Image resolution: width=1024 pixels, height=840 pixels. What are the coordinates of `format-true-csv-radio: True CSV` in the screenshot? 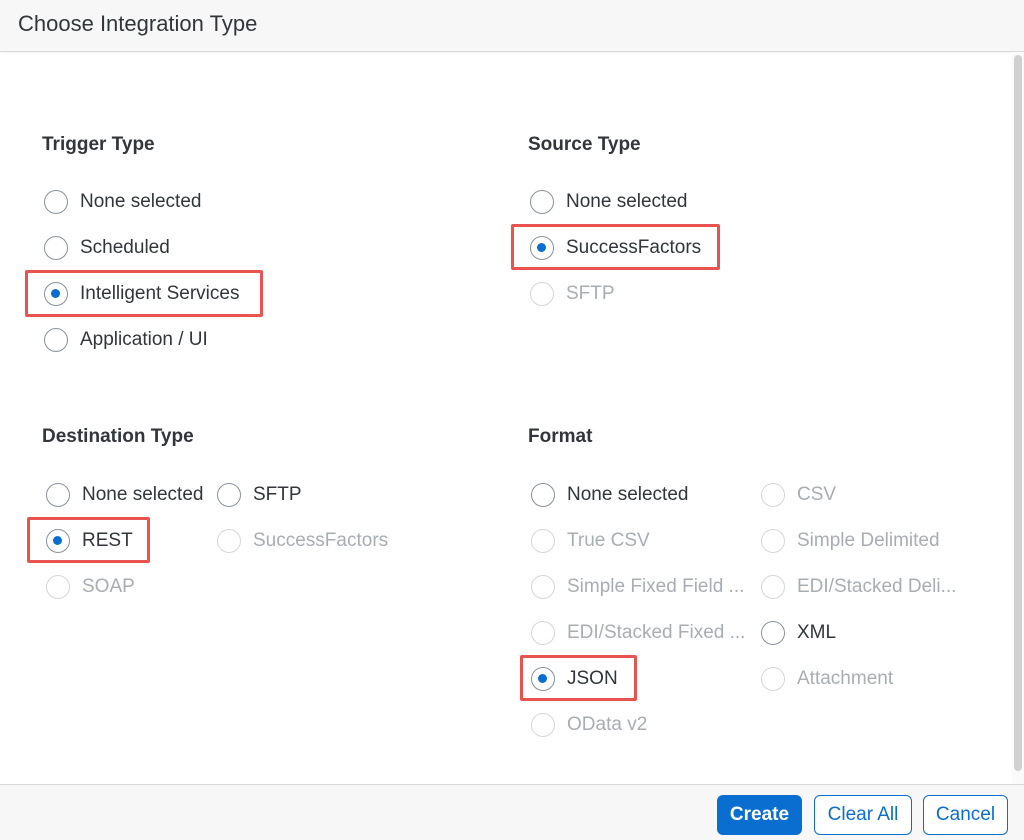 It's located at (590, 541).